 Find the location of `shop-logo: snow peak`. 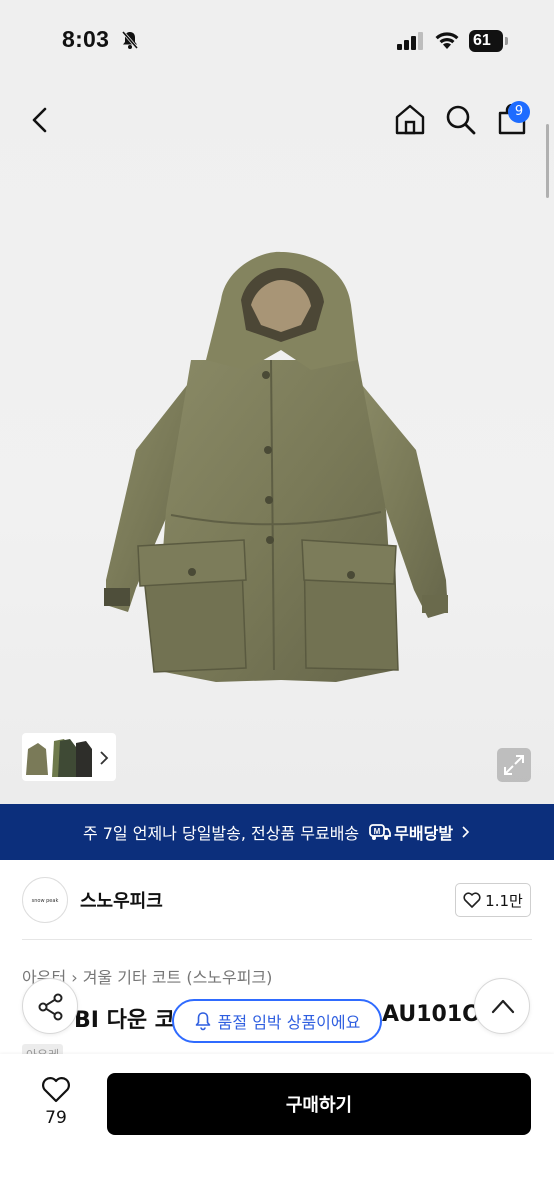

shop-logo: snow peak is located at coordinates (45, 900).